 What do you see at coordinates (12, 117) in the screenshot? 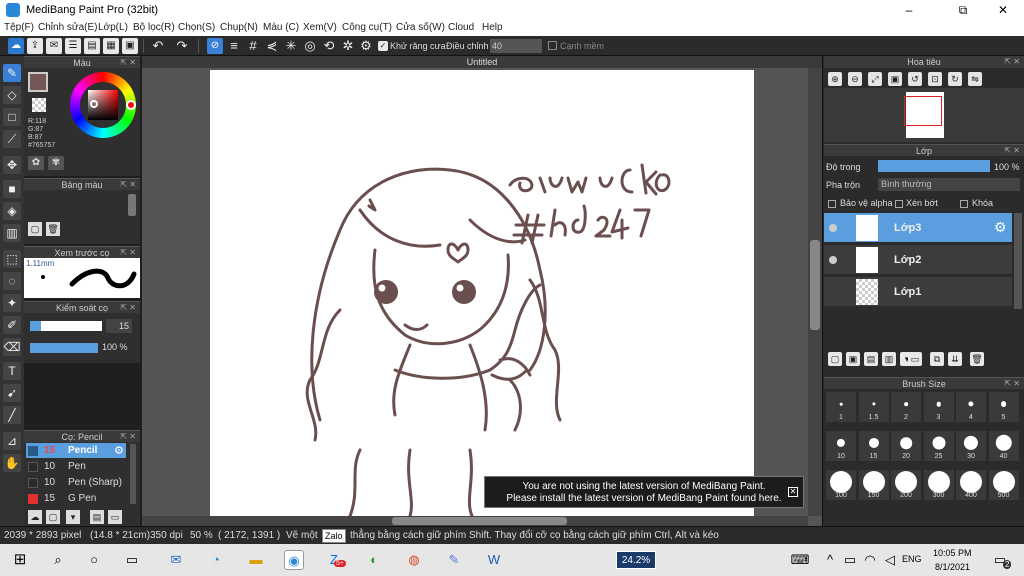
I see `rect-tool-icon: □` at bounding box center [12, 117].